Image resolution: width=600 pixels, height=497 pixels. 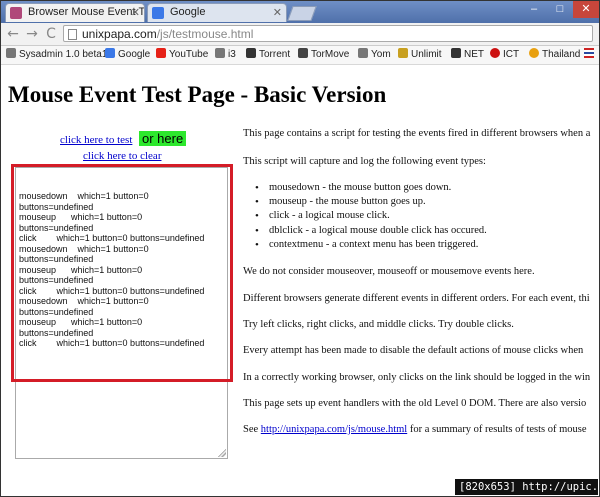 What do you see at coordinates (225, 55) in the screenshot?
I see `bookmark-i3: i3` at bounding box center [225, 55].